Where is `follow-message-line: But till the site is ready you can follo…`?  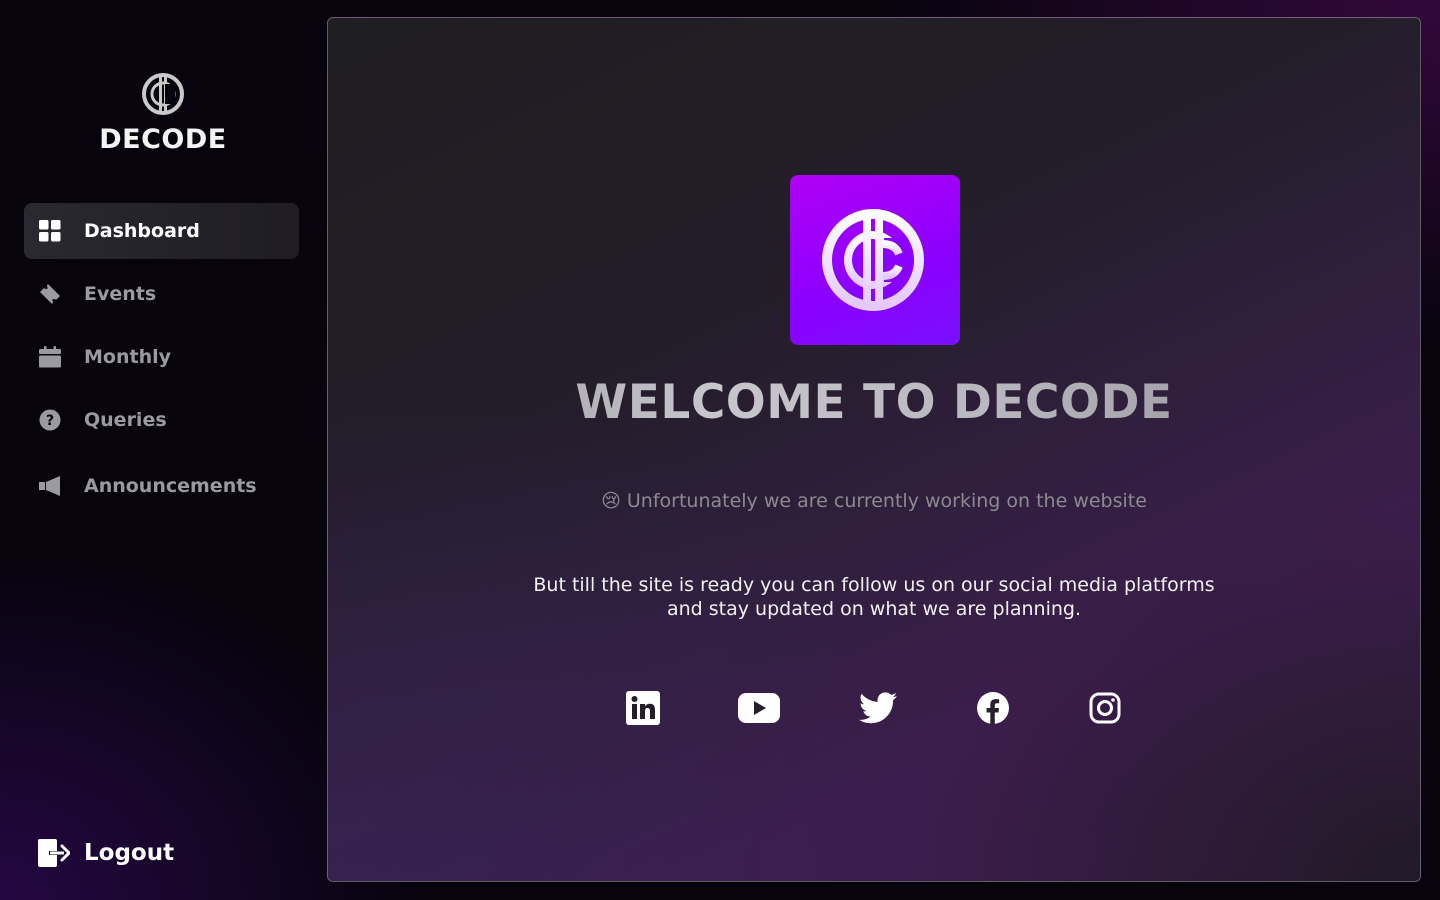
follow-message-line: But till the site is ready you can follo… is located at coordinates (874, 585).